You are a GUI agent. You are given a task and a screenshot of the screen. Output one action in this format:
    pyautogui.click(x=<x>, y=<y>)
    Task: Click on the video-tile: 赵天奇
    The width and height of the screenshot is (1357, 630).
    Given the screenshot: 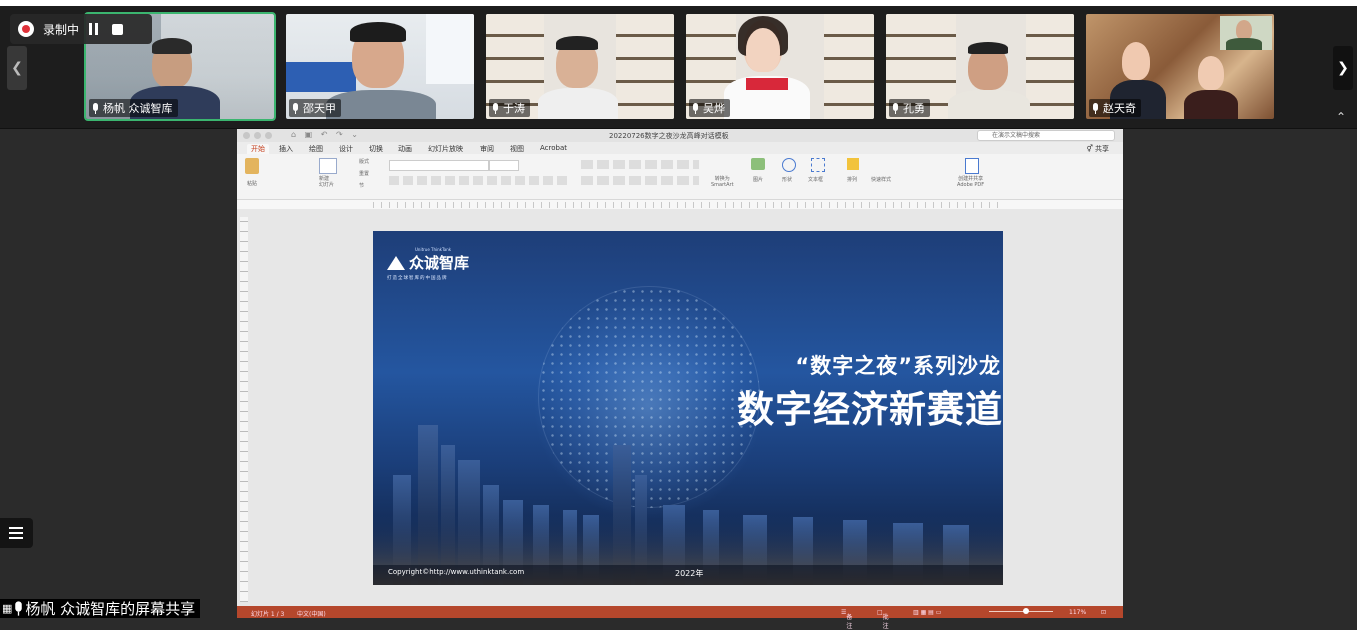 What is the action you would take?
    pyautogui.click(x=1180, y=66)
    